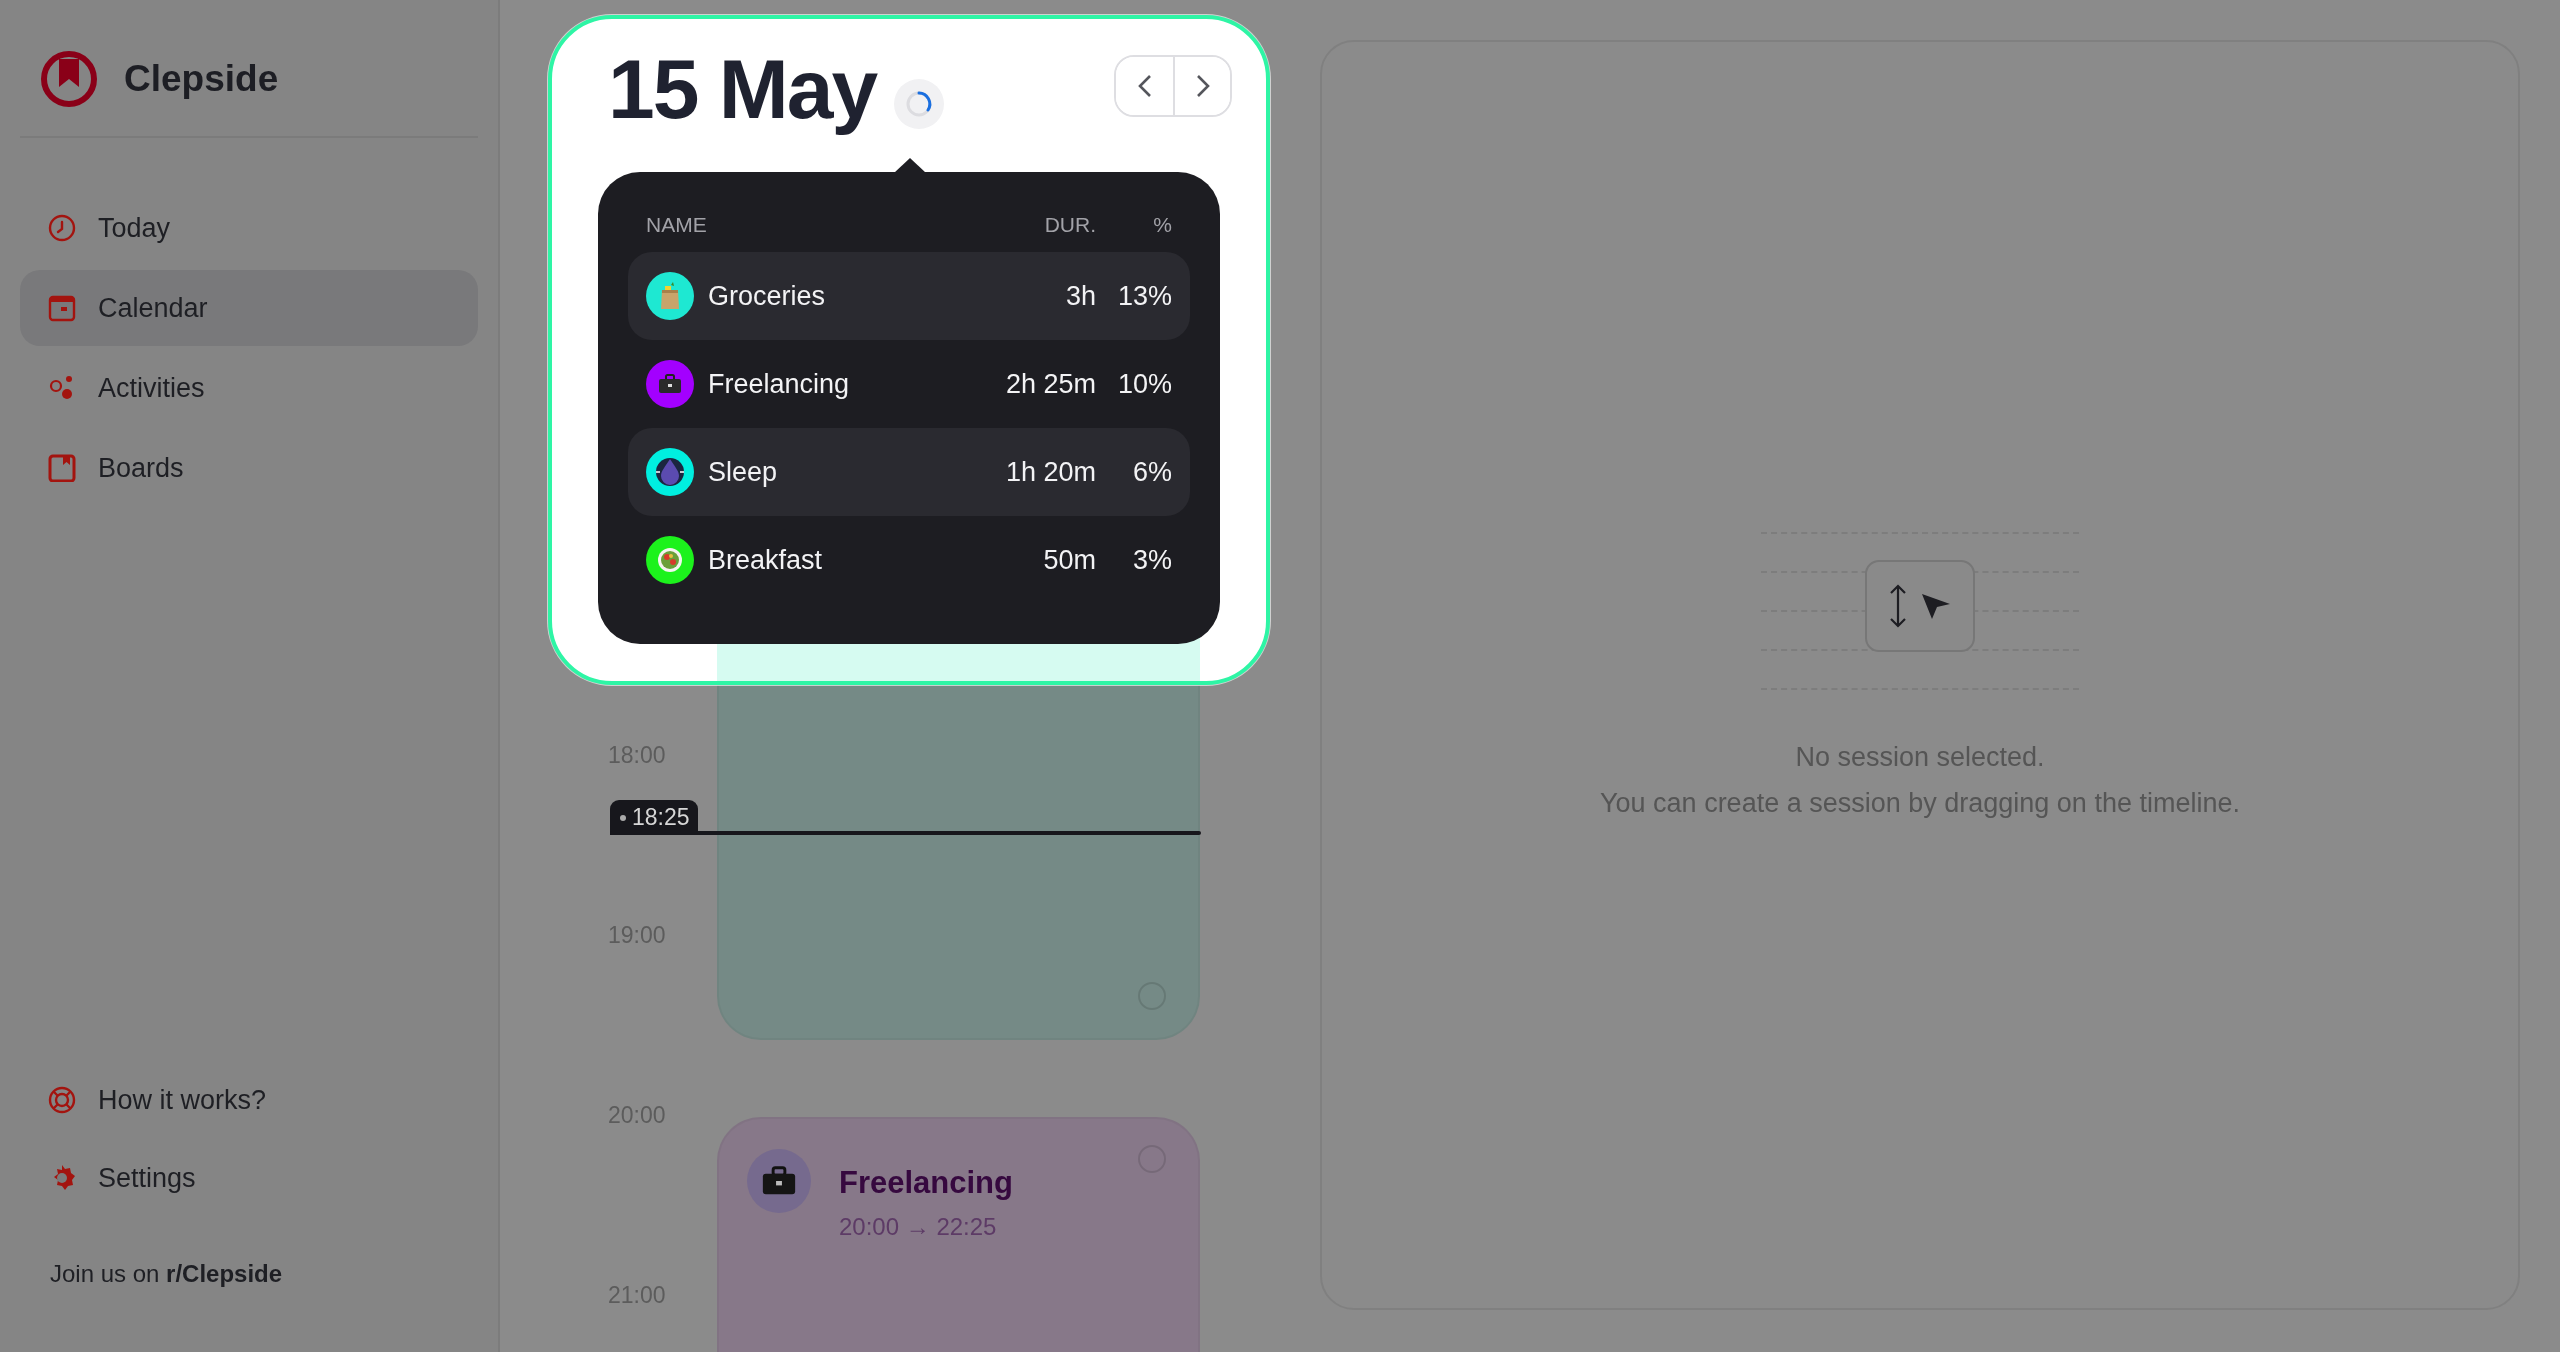 This screenshot has height=1352, width=2560. I want to click on activity-name: Sleep, so click(743, 472).